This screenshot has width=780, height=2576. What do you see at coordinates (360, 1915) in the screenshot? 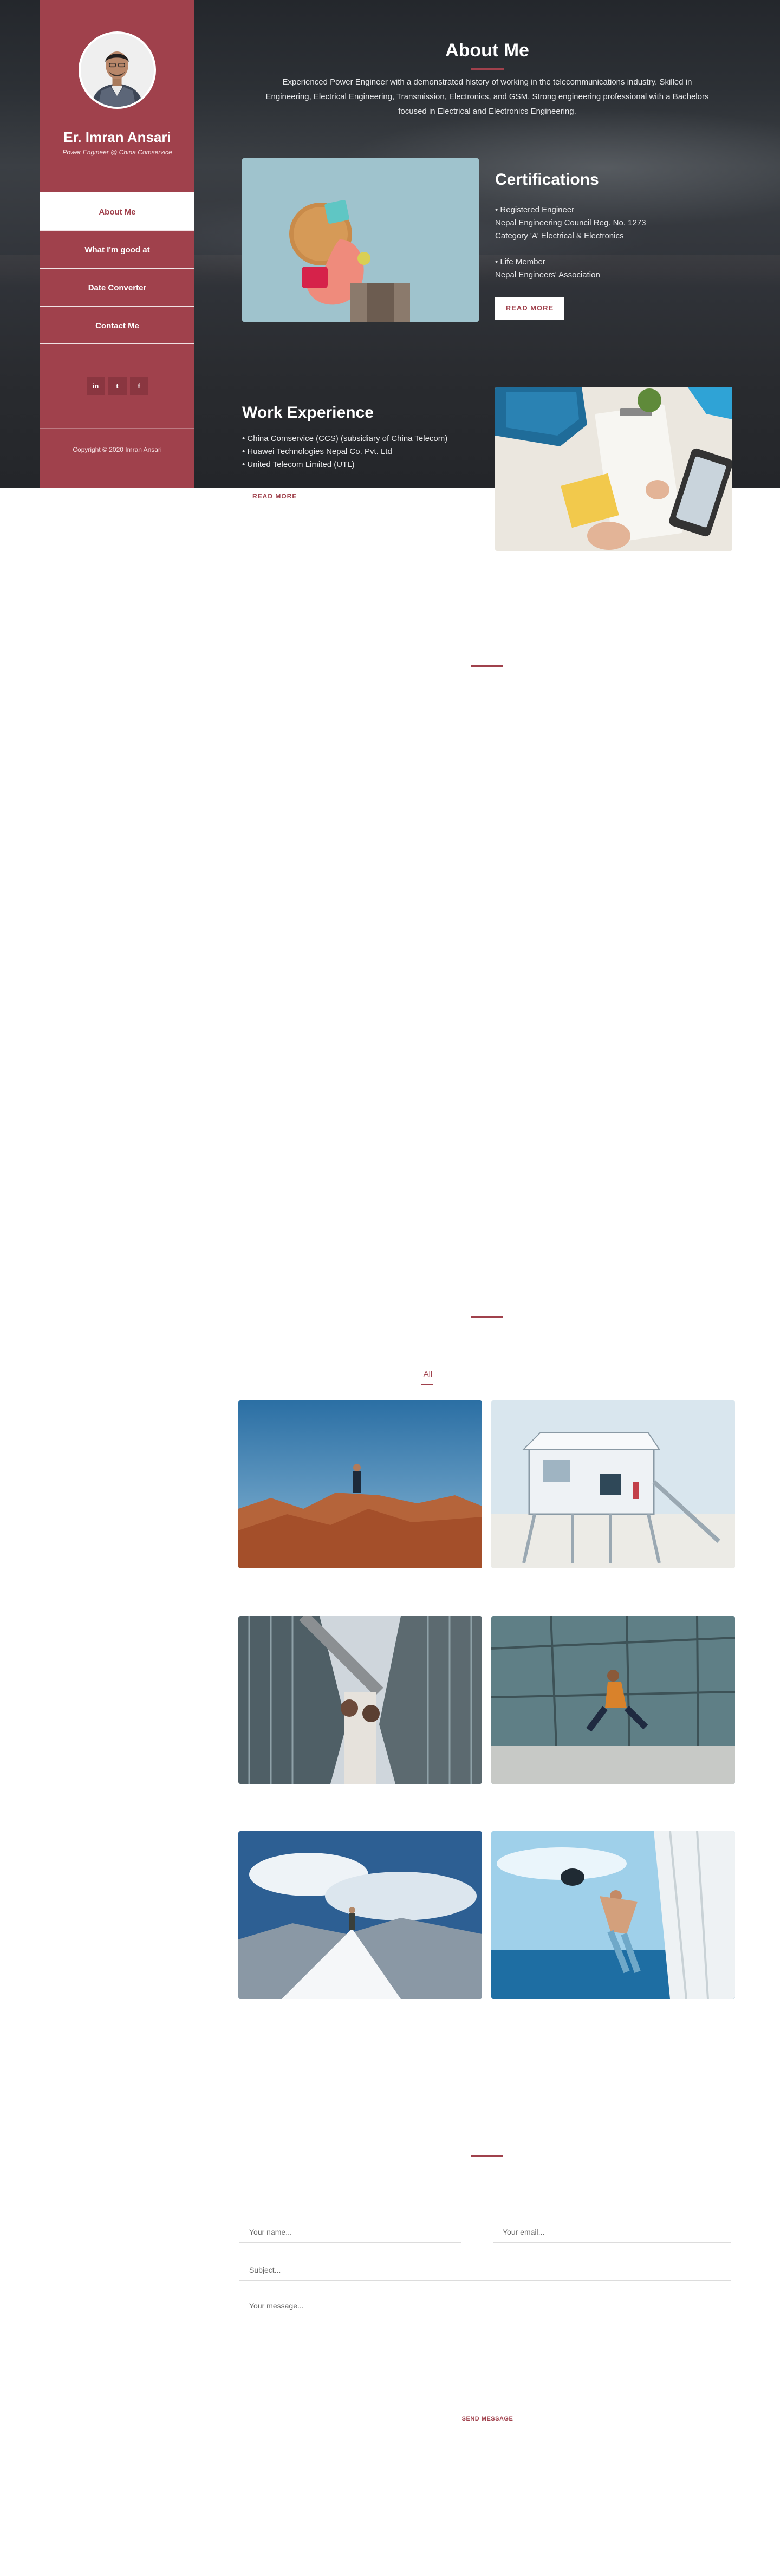
I see `gallery-image-mountain` at bounding box center [360, 1915].